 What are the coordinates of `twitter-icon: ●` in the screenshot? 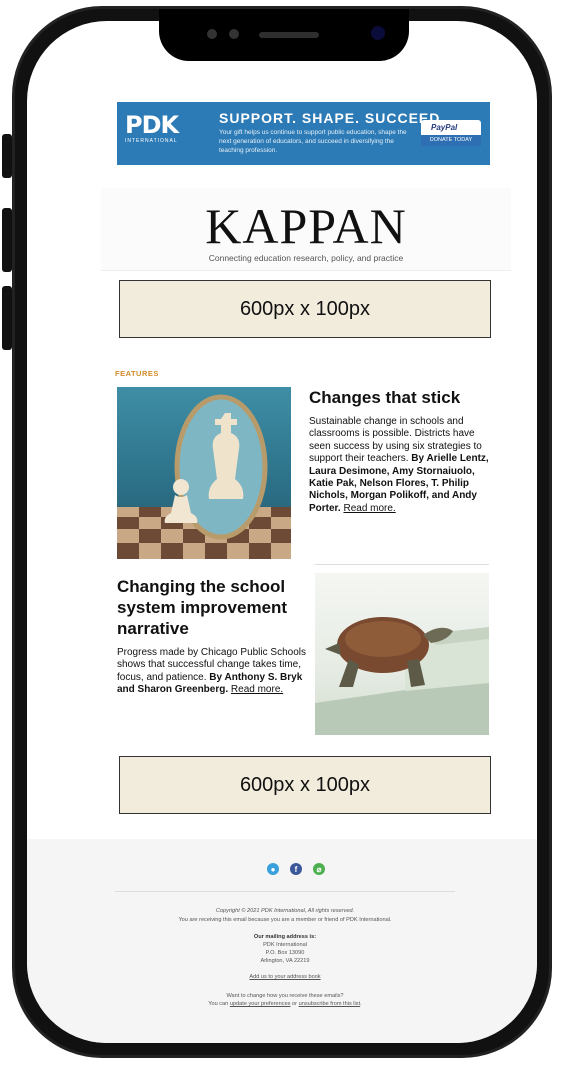 It's located at (273, 869).